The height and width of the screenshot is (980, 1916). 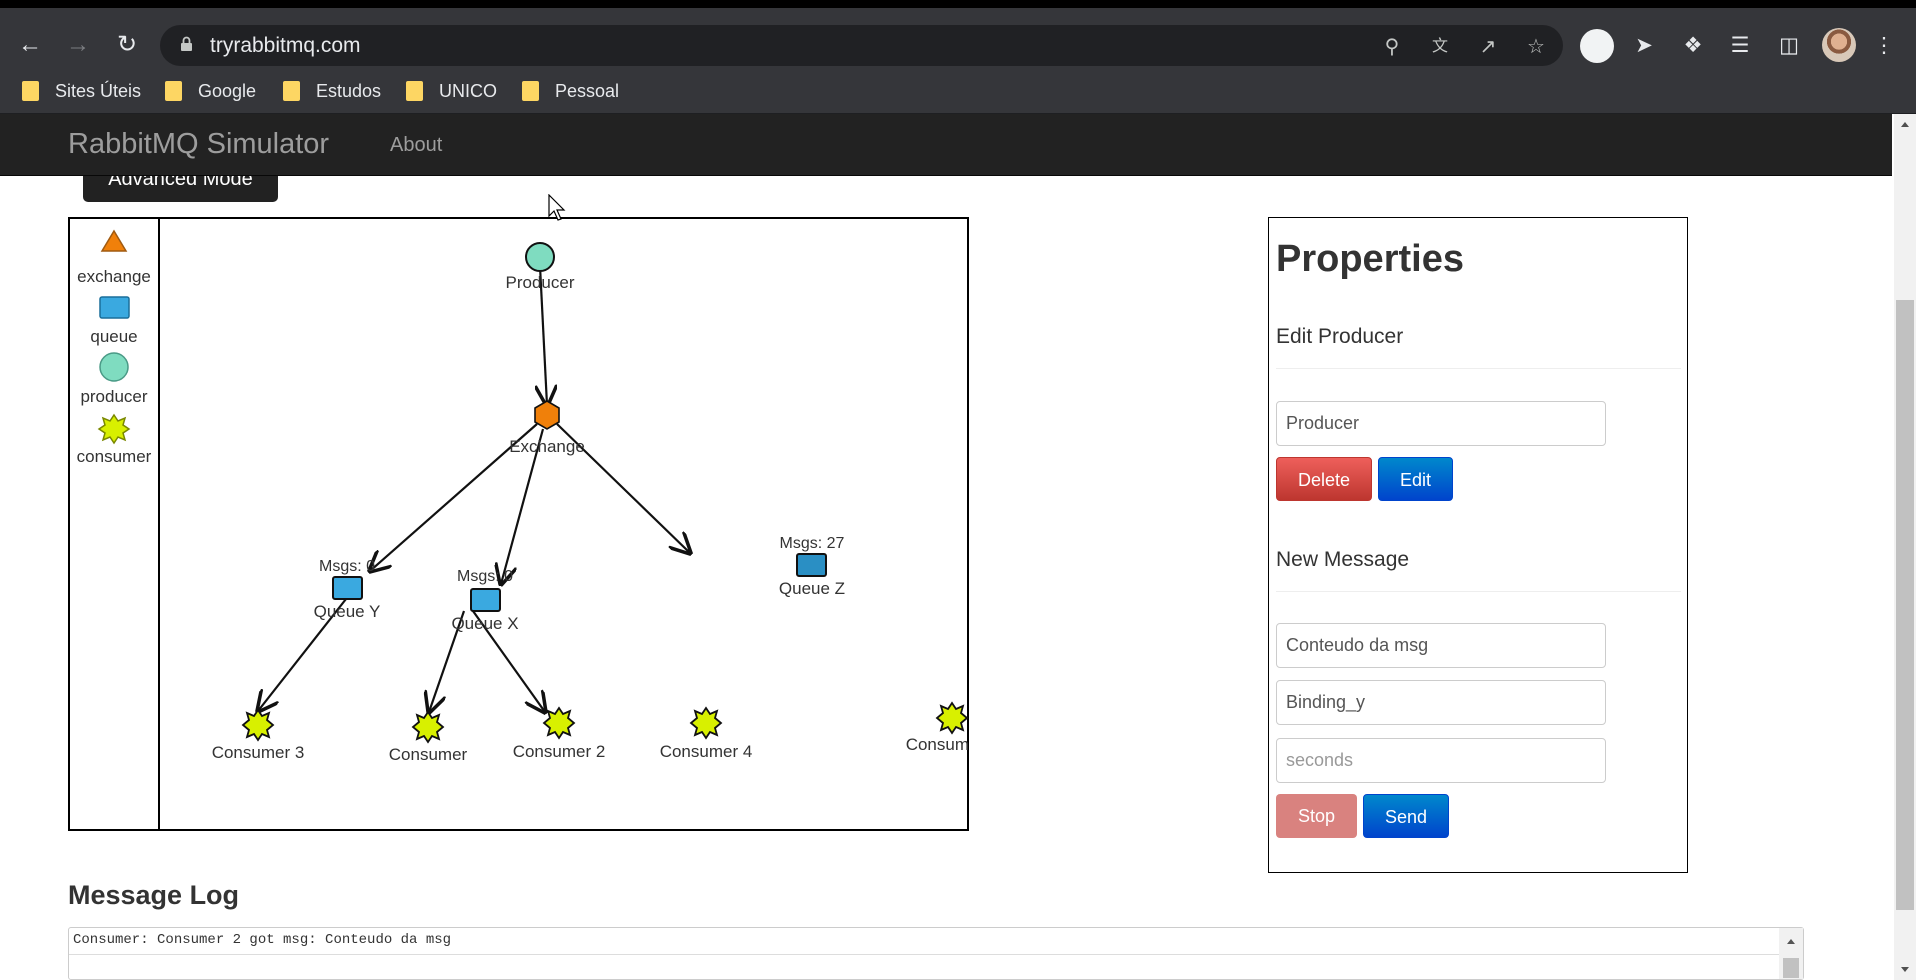 What do you see at coordinates (958, 4) in the screenshot?
I see `window-top-edge` at bounding box center [958, 4].